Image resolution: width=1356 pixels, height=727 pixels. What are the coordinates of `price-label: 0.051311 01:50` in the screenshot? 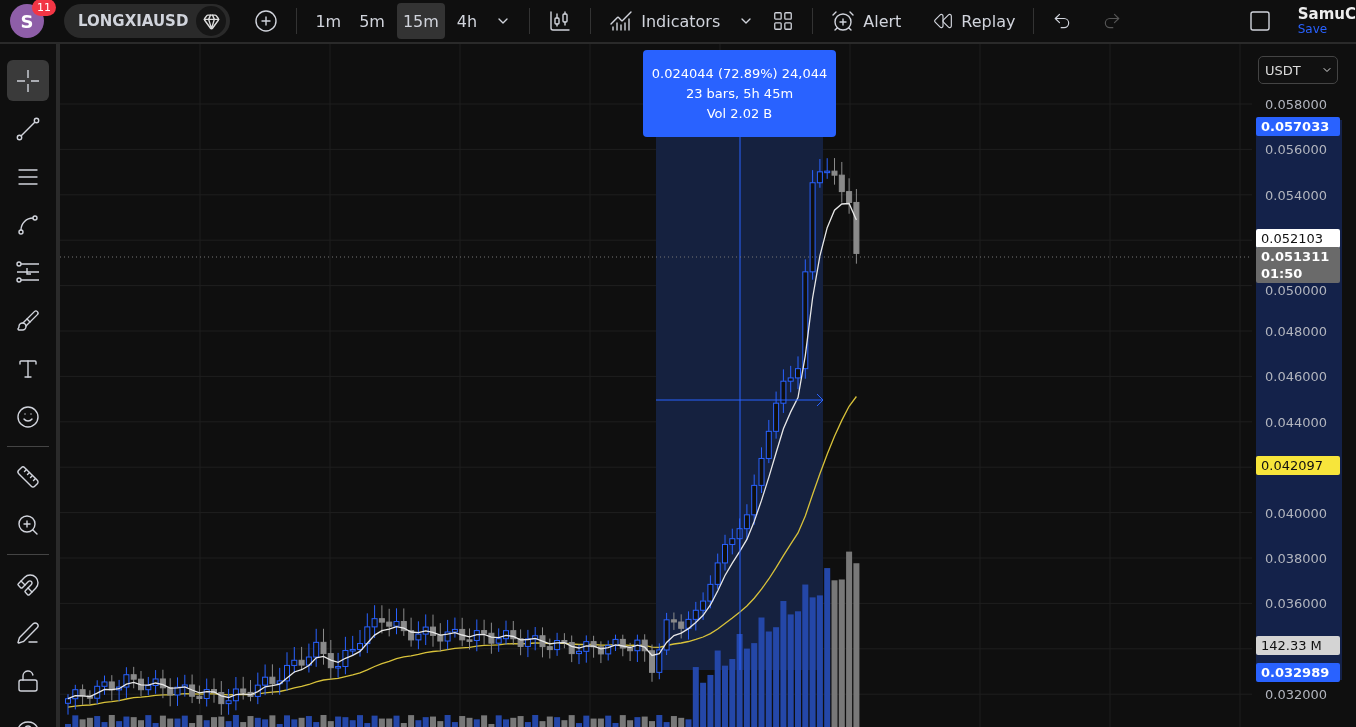 It's located at (1298, 264).